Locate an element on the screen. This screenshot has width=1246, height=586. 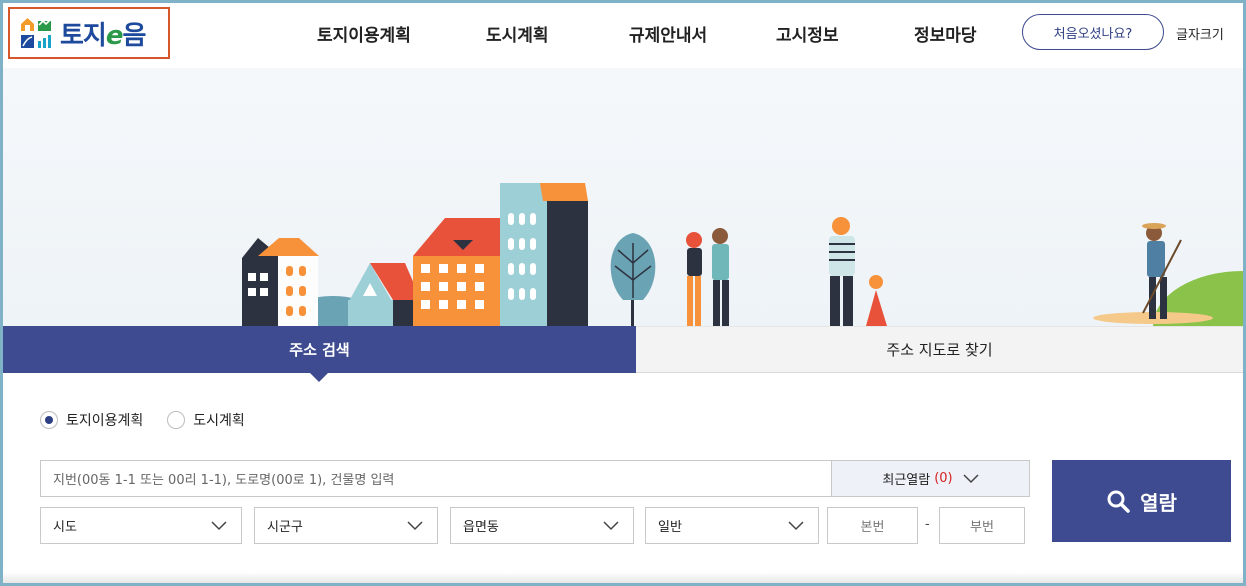
recent-views-label: 최근열람 is located at coordinates (906, 480).